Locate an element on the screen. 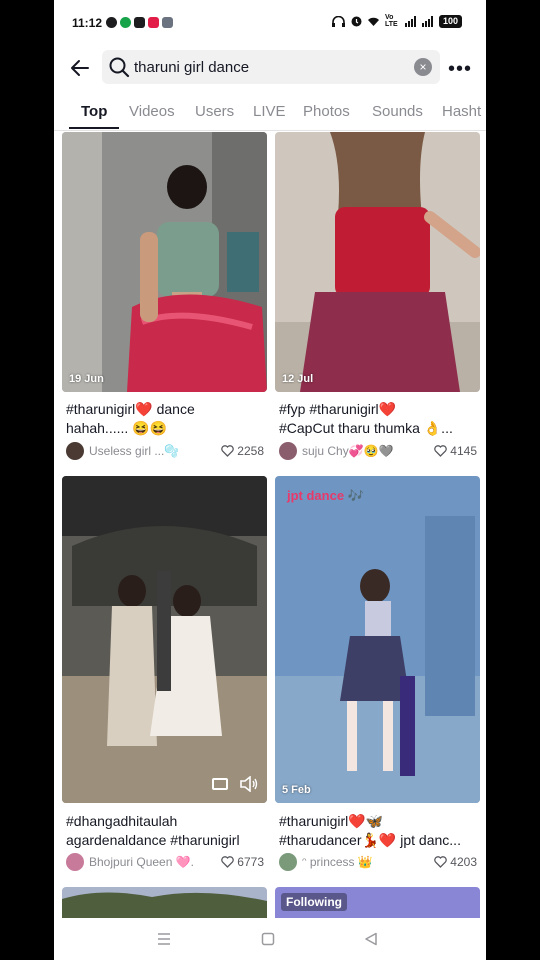 This screenshot has width=540, height=960. notification-icons is located at coordinates (139, 22).